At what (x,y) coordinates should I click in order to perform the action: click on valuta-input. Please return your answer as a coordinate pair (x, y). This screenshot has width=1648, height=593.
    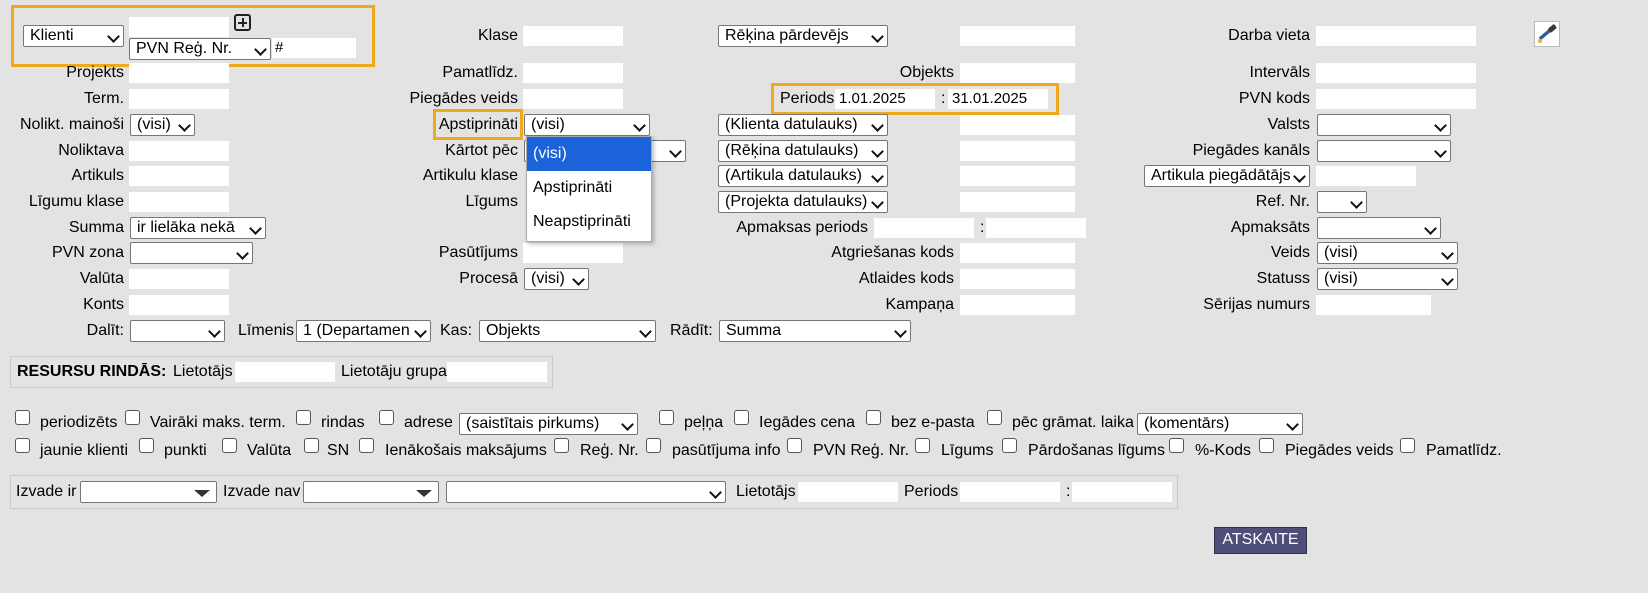
    Looking at the image, I should click on (179, 279).